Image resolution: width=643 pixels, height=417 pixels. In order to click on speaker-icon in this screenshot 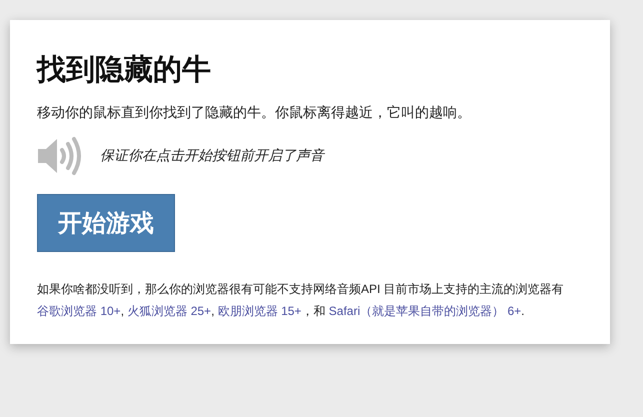, I will do `click(60, 156)`.